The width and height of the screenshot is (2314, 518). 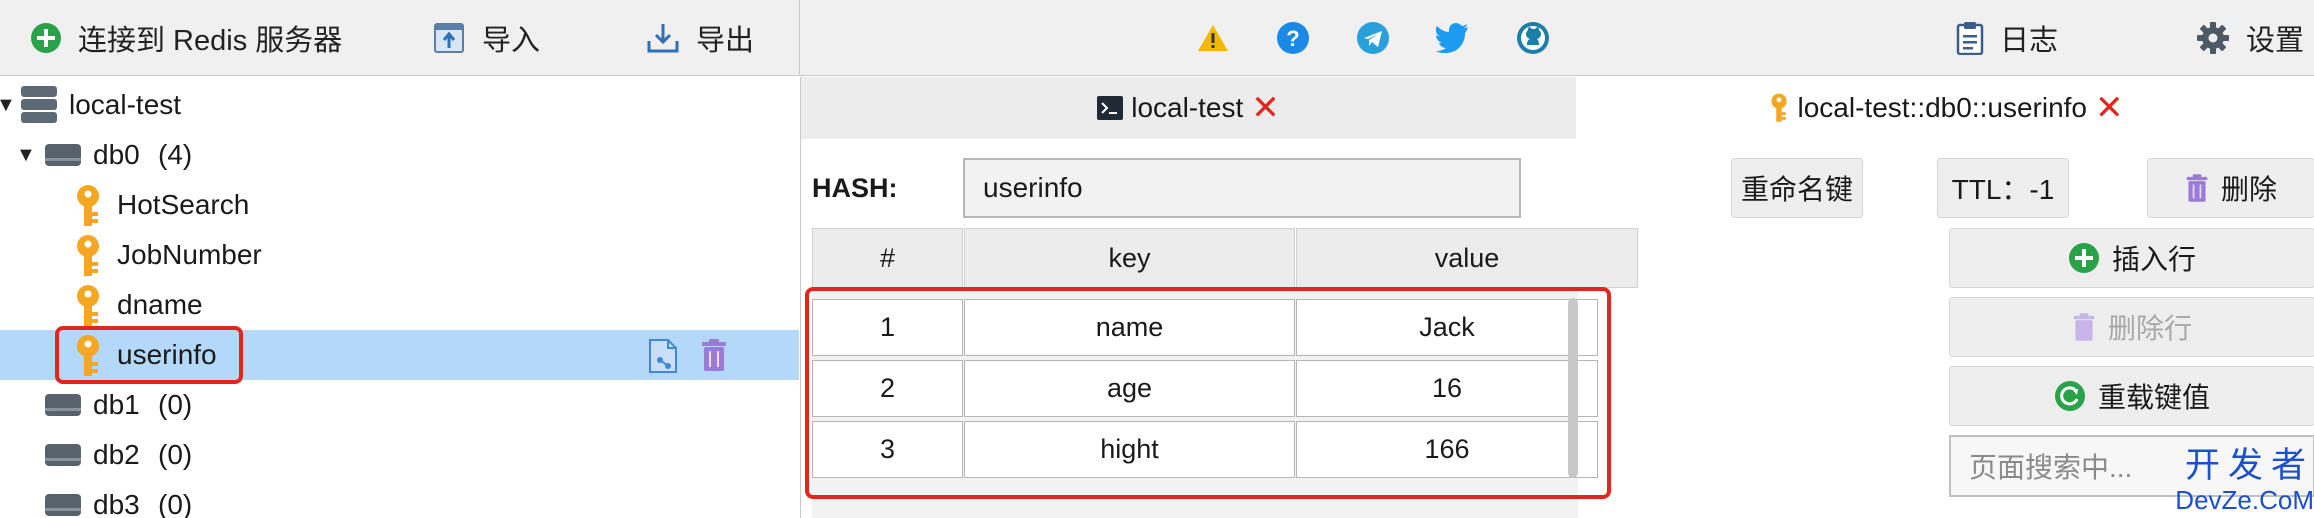 I want to click on selected-key-highlight, so click(x=149, y=355).